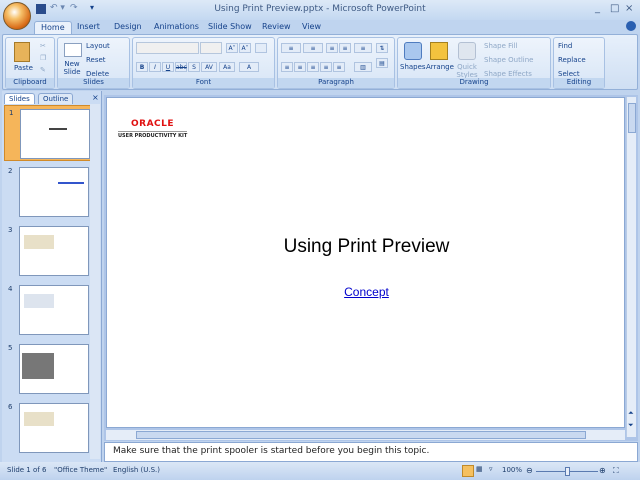  What do you see at coordinates (194, 67) in the screenshot?
I see `shadow-button: S` at bounding box center [194, 67].